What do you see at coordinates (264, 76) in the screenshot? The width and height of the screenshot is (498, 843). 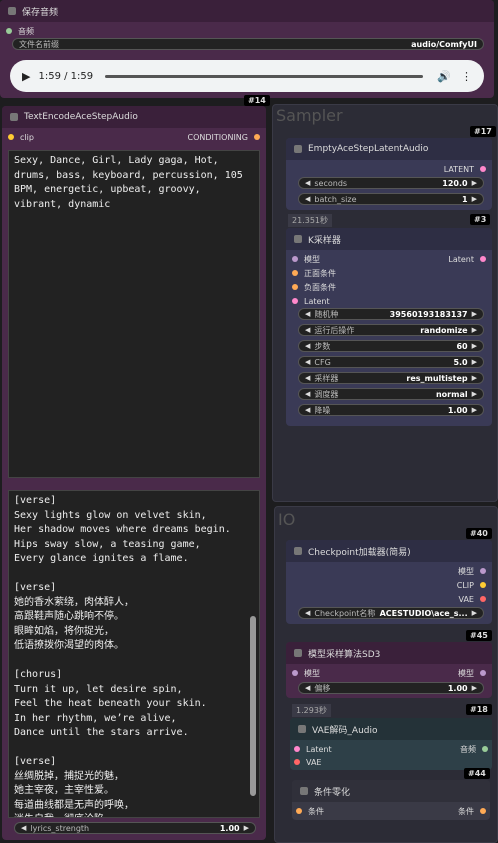 I see `audio-progress-bar` at bounding box center [264, 76].